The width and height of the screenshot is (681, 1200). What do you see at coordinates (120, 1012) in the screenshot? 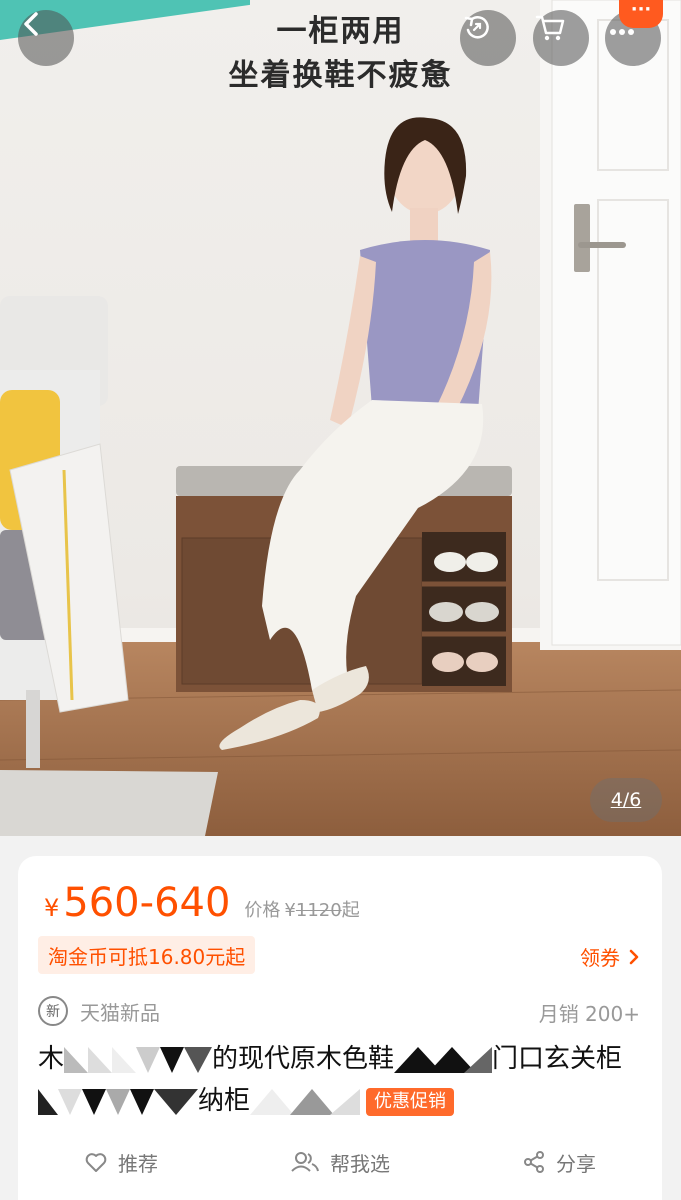
I see `brand-label: 天猫新品` at bounding box center [120, 1012].